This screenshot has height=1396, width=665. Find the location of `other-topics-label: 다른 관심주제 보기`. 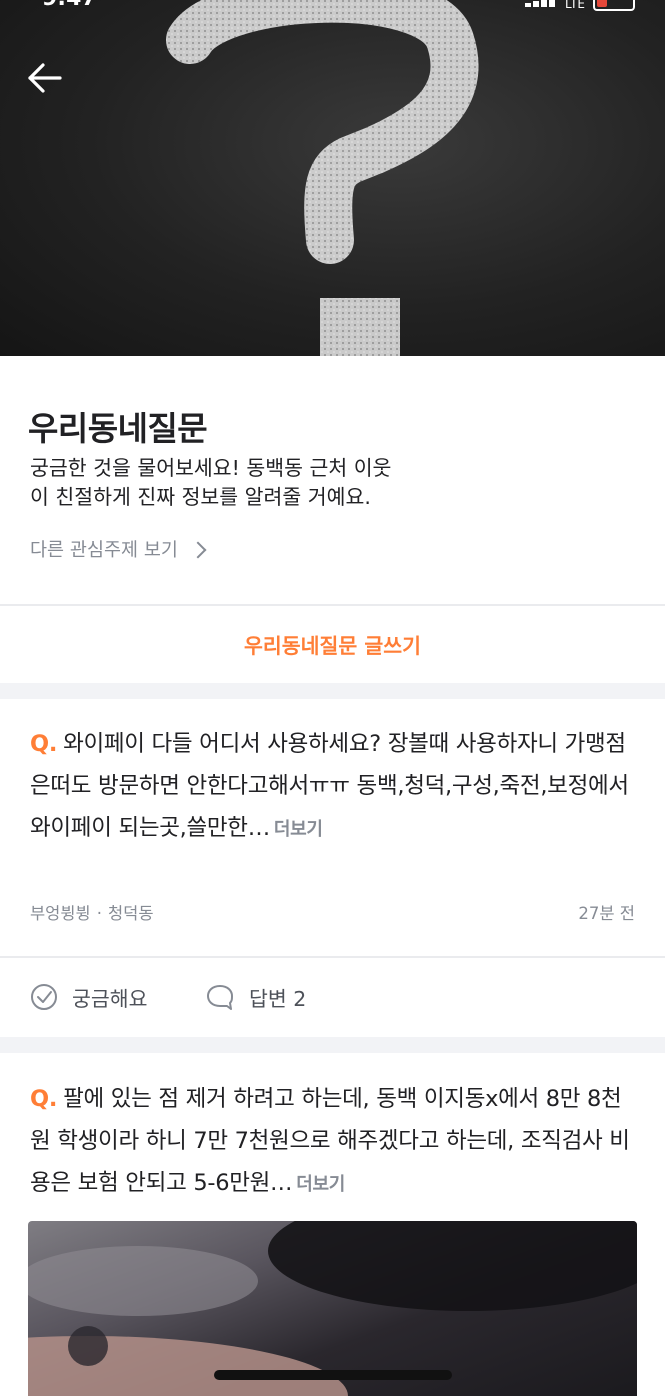

other-topics-label: 다른 관심주제 보기 is located at coordinates (104, 550).